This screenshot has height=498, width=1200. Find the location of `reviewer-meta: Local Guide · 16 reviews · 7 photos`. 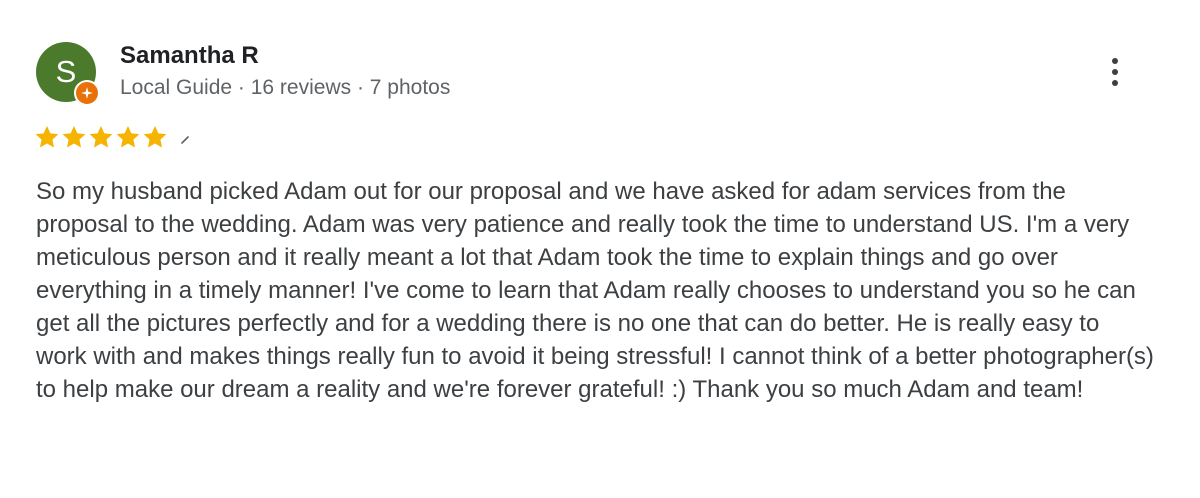

reviewer-meta: Local Guide · 16 reviews · 7 photos is located at coordinates (285, 87).